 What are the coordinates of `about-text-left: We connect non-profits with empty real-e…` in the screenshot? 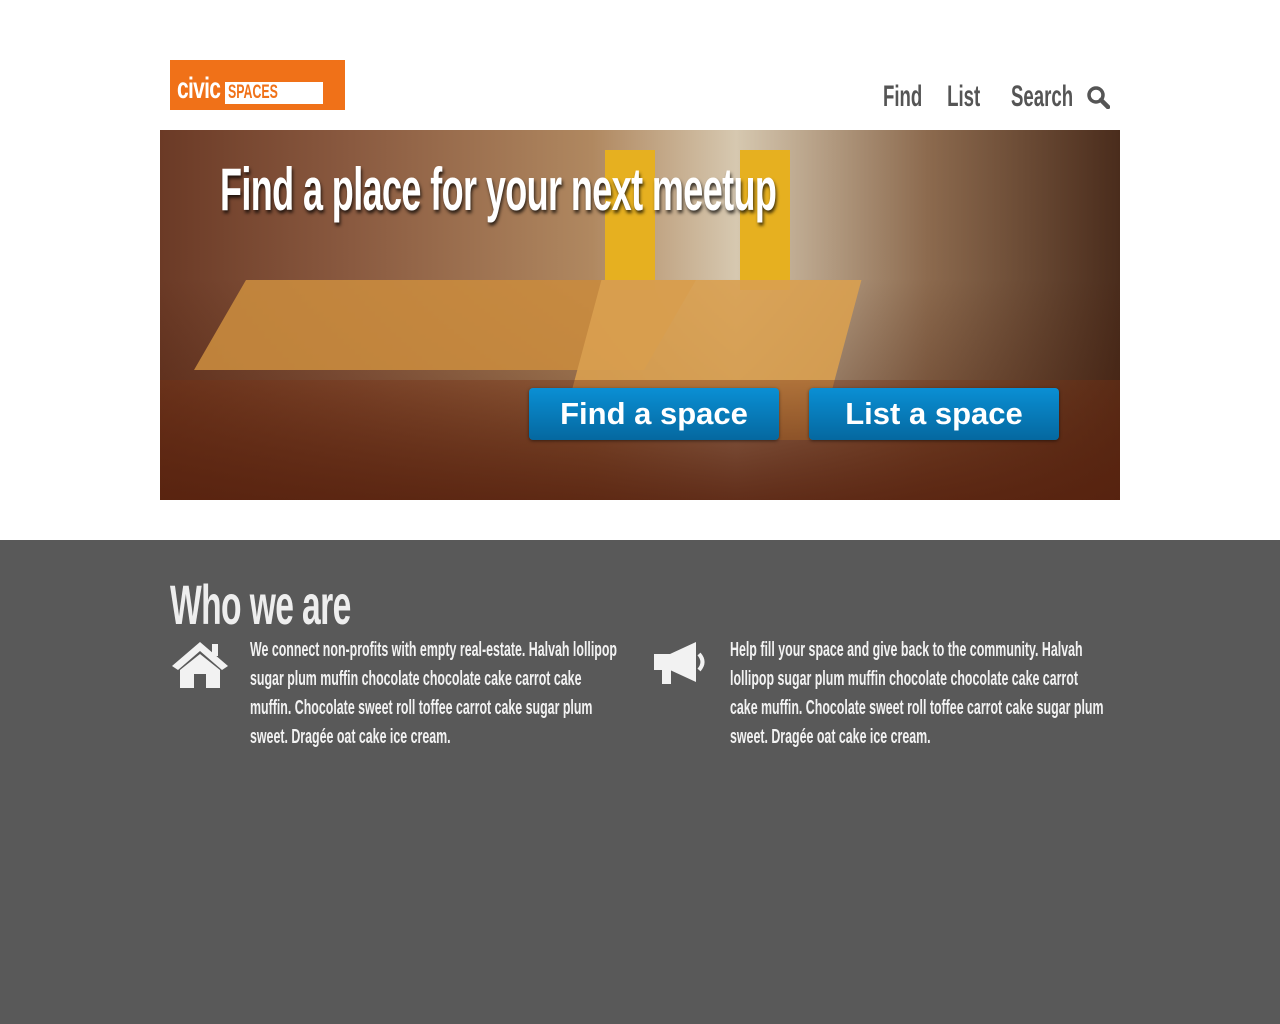 It's located at (434, 693).